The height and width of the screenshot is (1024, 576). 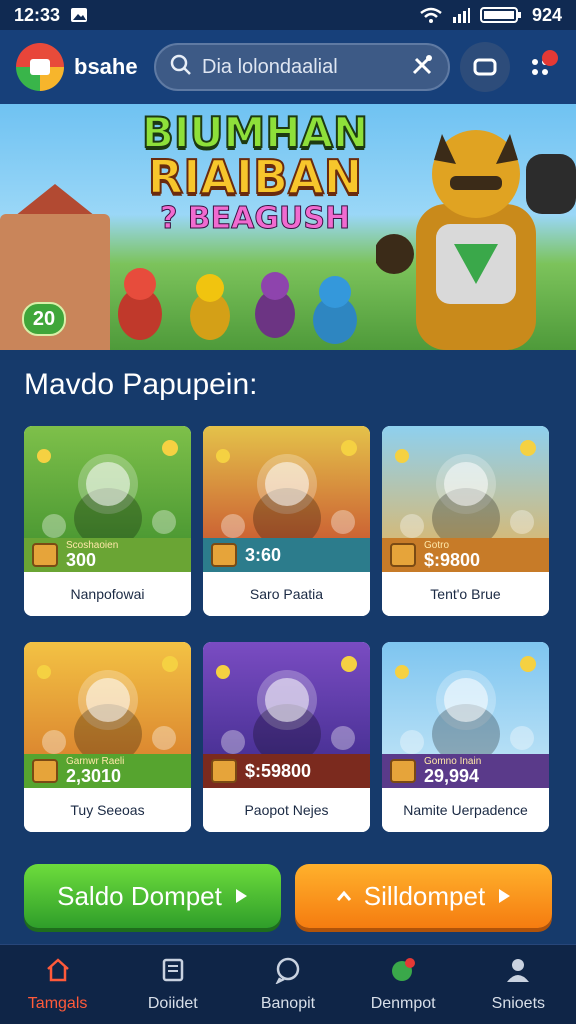 What do you see at coordinates (465, 521) in the screenshot?
I see `game-card: Gotro $:9800 Tent'o Brue` at bounding box center [465, 521].